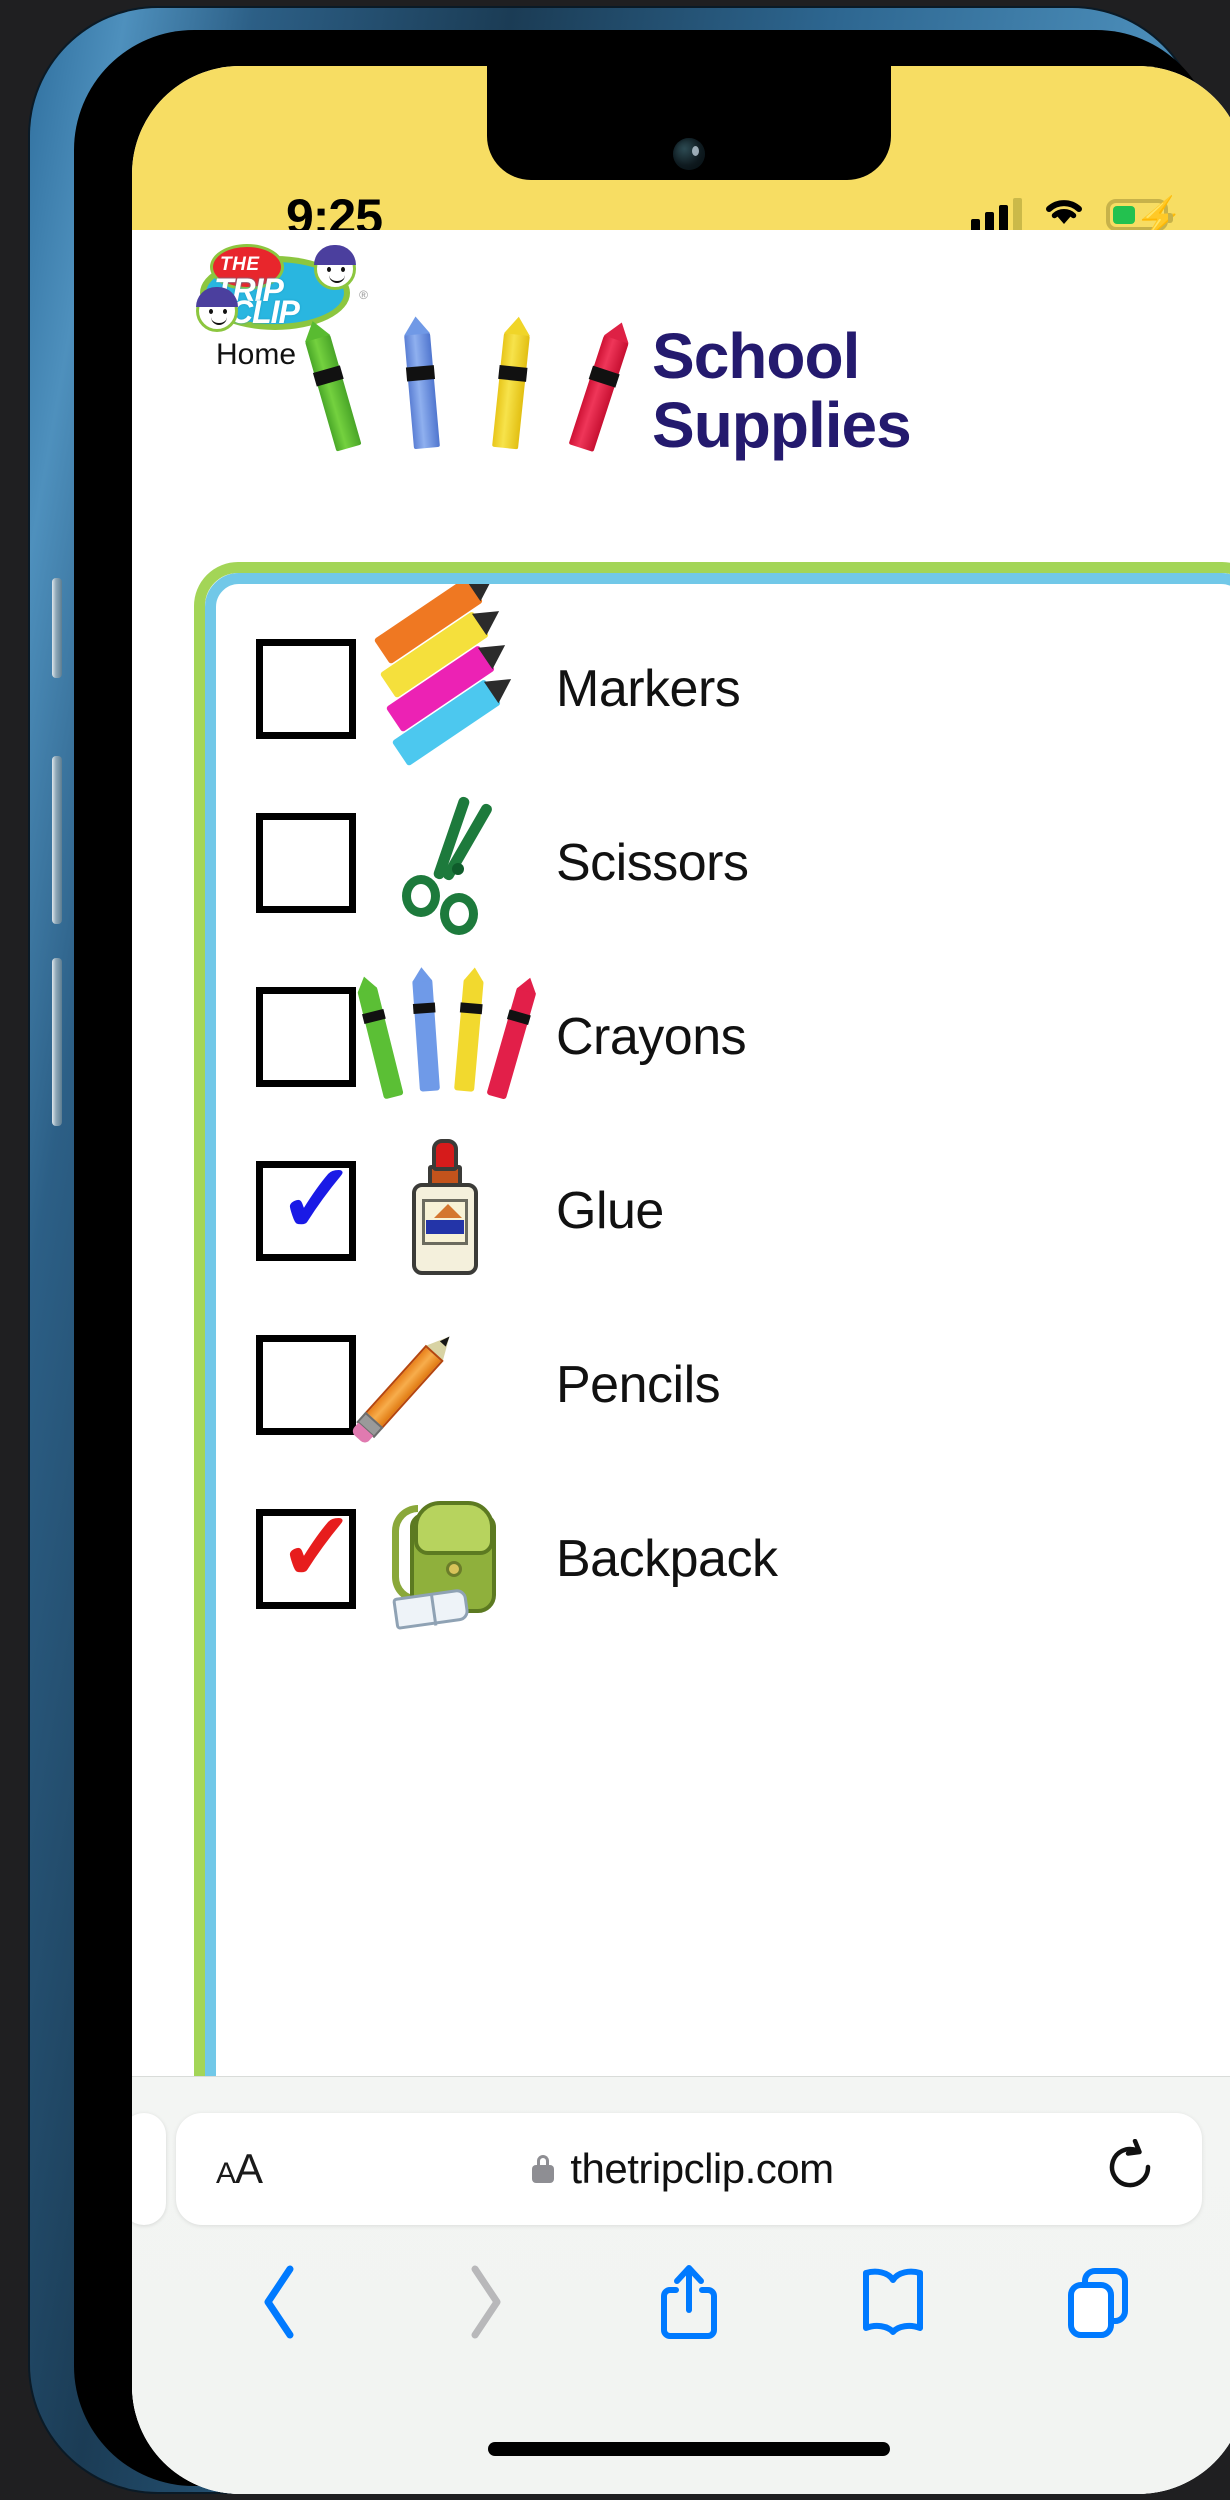  What do you see at coordinates (265, 312) in the screenshot?
I see `logo-word-clip: CLIP` at bounding box center [265, 312].